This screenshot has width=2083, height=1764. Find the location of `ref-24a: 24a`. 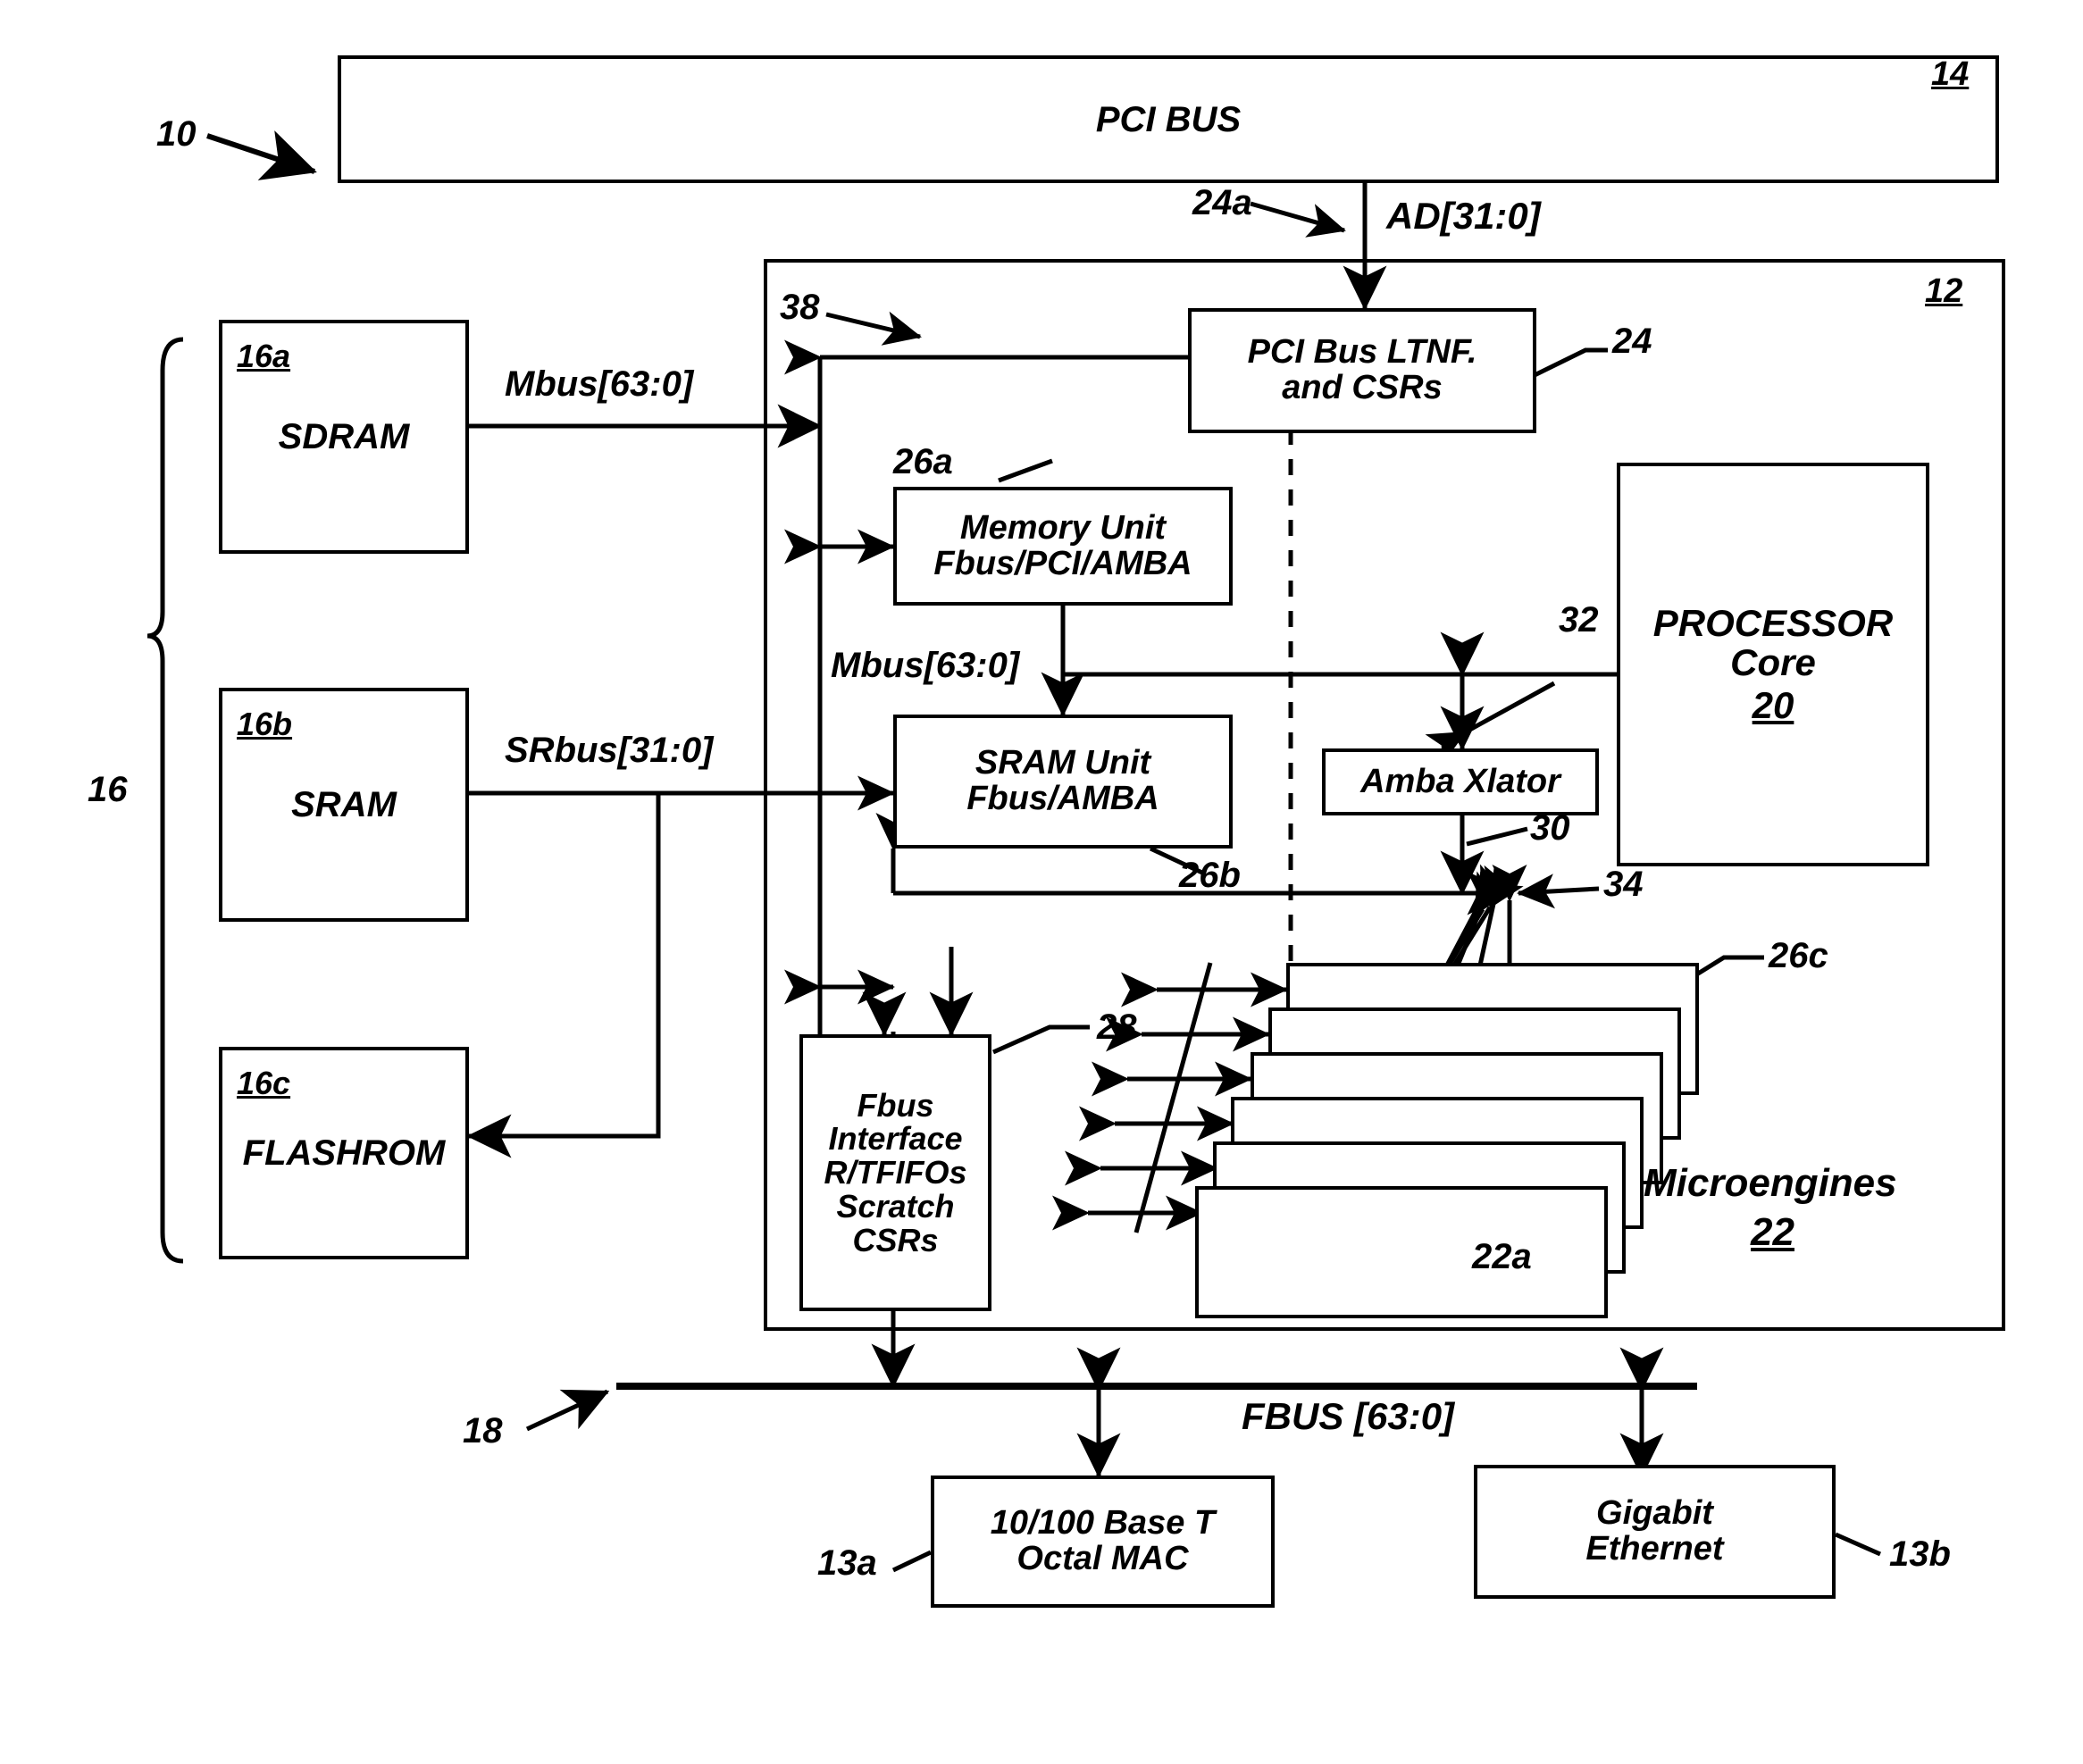

ref-24a: 24a is located at coordinates (1222, 202).